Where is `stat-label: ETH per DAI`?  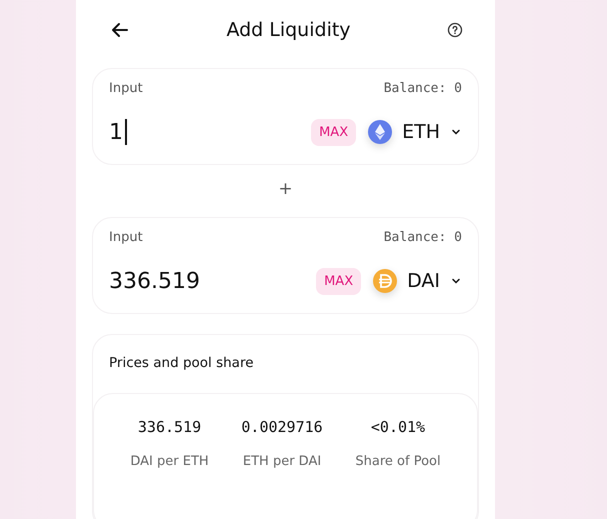 stat-label: ETH per DAI is located at coordinates (282, 461).